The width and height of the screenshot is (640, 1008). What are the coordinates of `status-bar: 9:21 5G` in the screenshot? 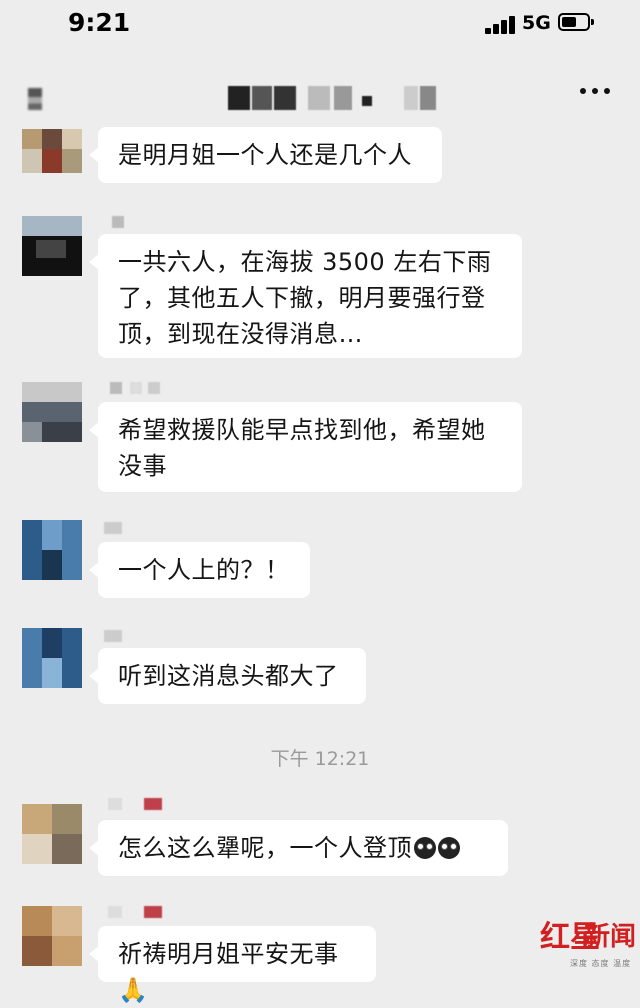 It's located at (320, 25).